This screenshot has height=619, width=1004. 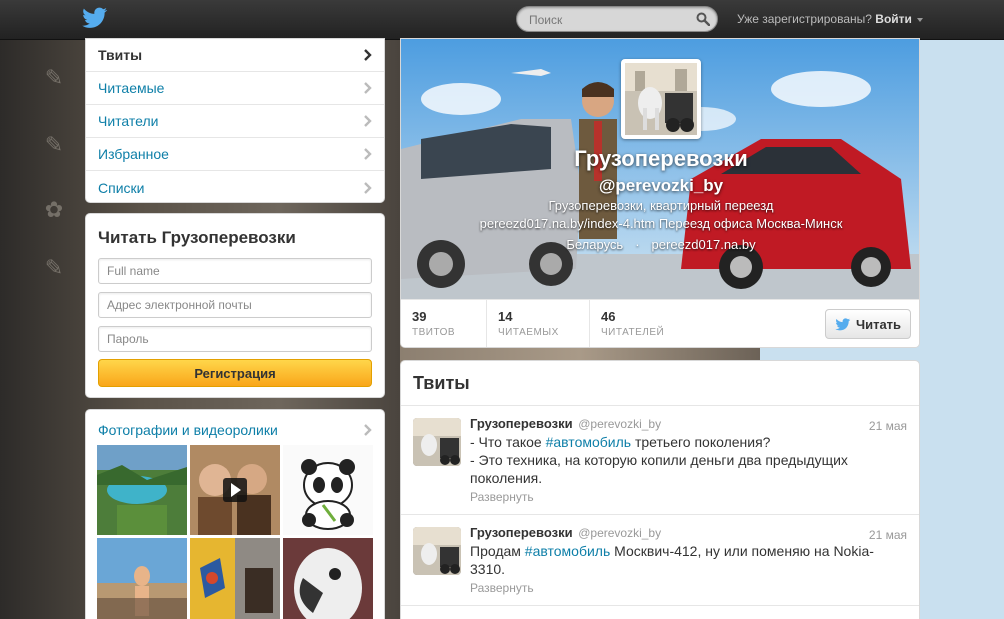 I want to click on stat-tweets: 39 ТВИТОВ, so click(x=444, y=323).